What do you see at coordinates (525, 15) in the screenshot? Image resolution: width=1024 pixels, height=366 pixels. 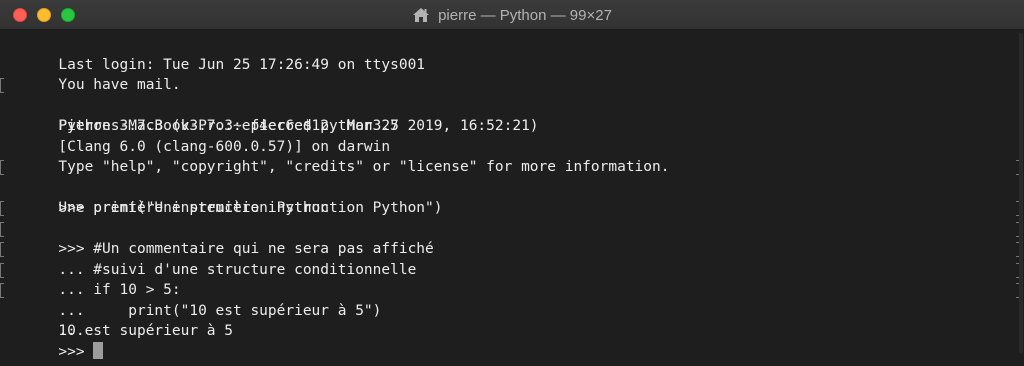 I see `window-title: pierre — Python — 99×27` at bounding box center [525, 15].